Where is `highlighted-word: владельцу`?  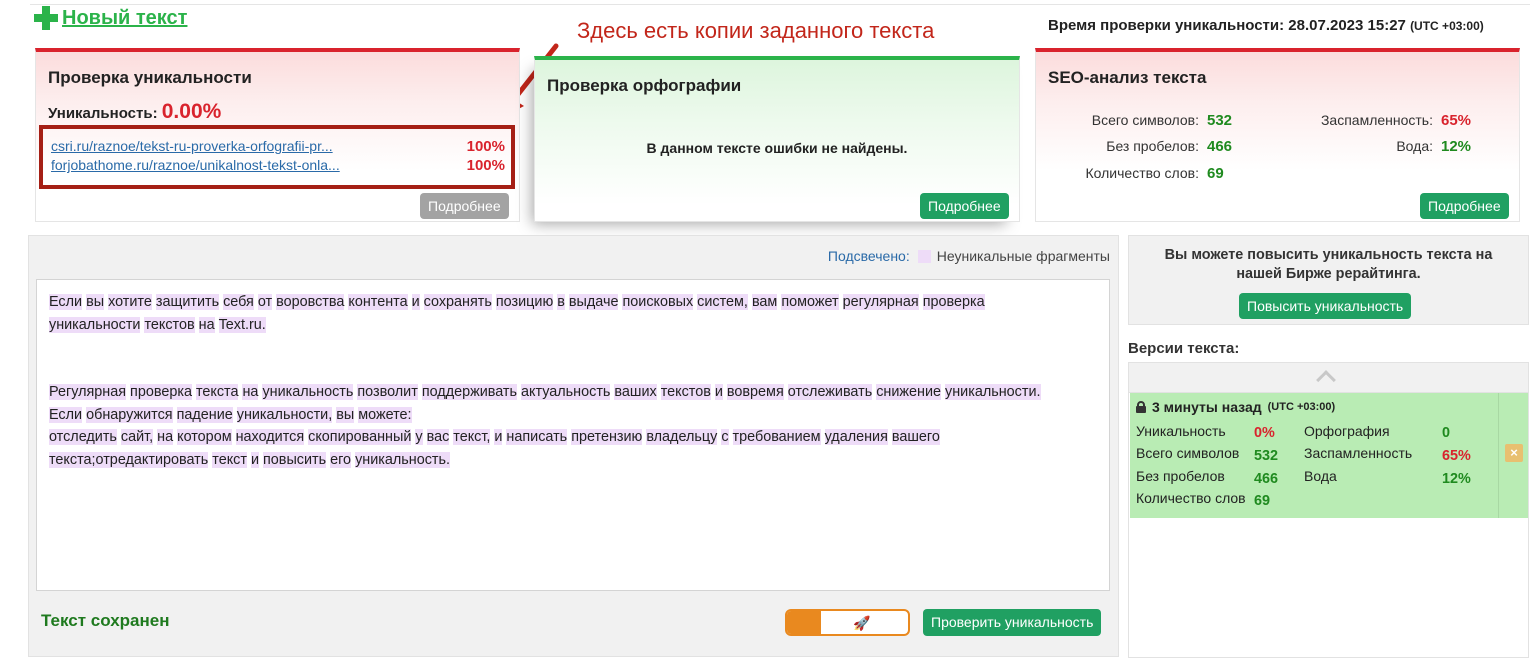
highlighted-word: владельцу is located at coordinates (682, 437).